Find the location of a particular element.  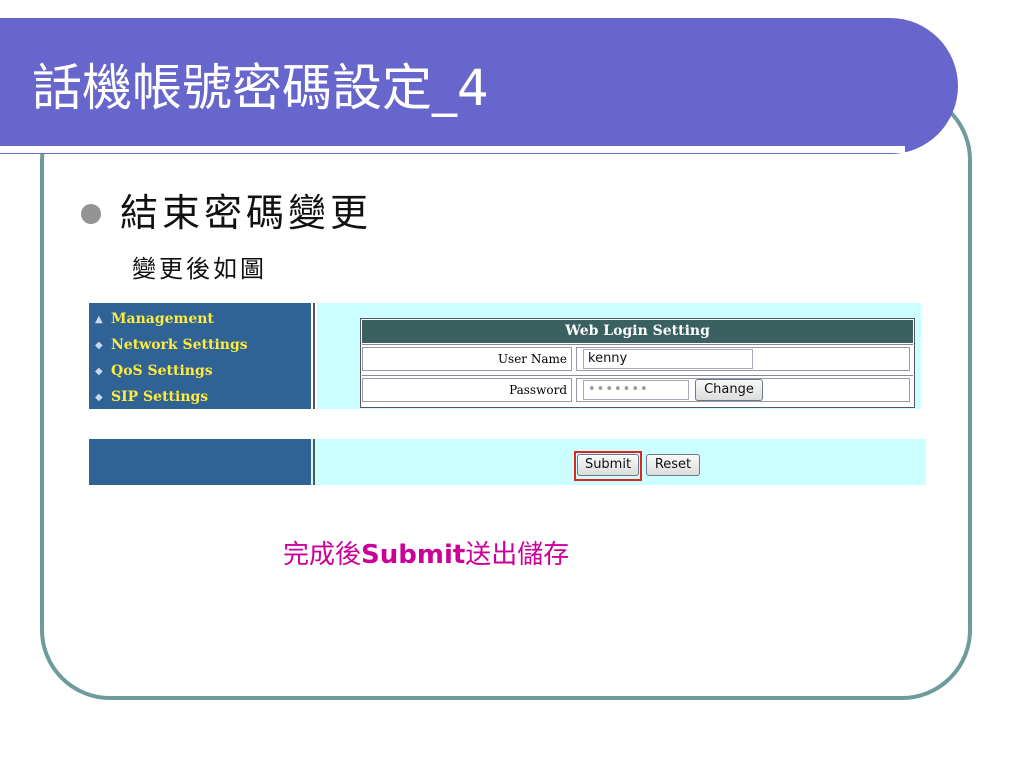

reset-button: Reset is located at coordinates (673, 465).